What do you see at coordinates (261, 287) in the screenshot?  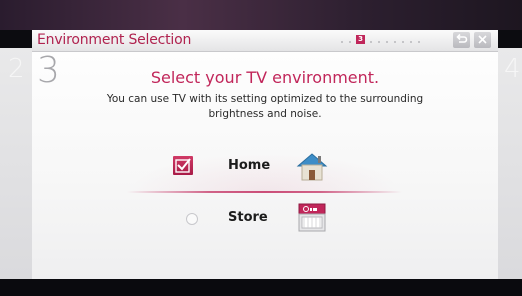 I see `bottom-background` at bounding box center [261, 287].